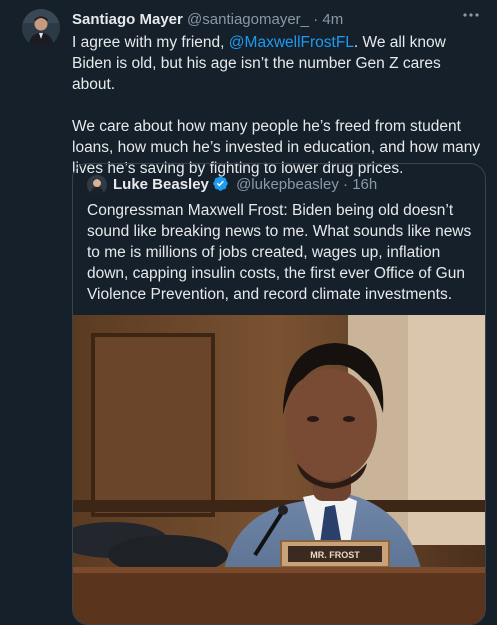 This screenshot has width=497, height=625. I want to click on tweet-text-part1: I agree with my friend,, so click(150, 42).